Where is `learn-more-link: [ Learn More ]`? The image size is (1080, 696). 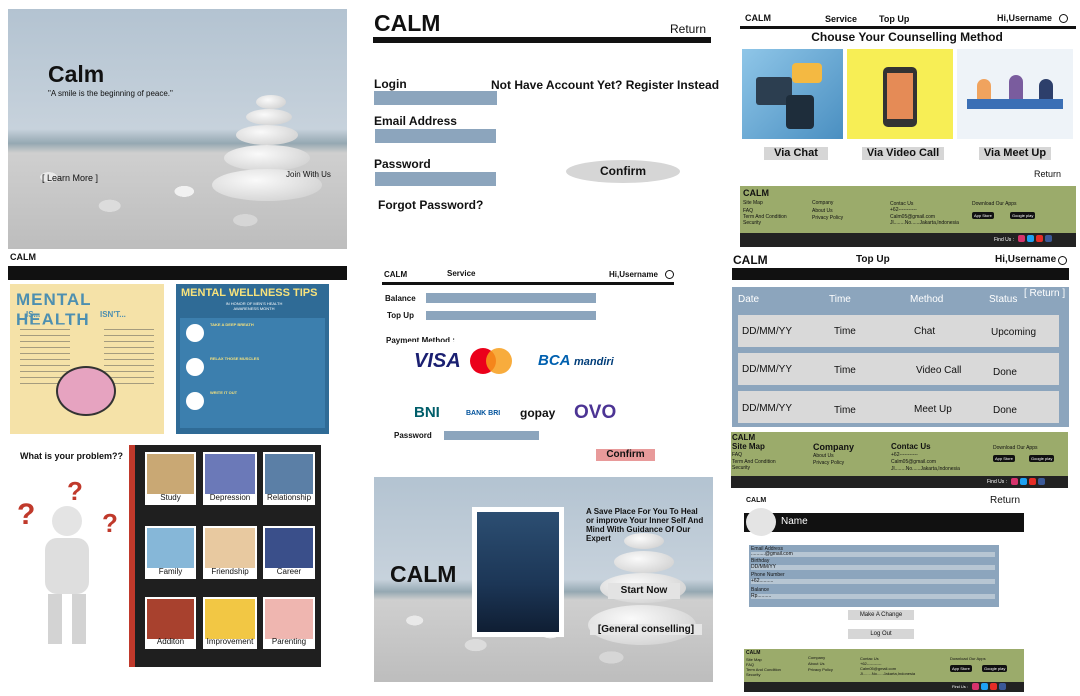 learn-more-link: [ Learn More ] is located at coordinates (70, 178).